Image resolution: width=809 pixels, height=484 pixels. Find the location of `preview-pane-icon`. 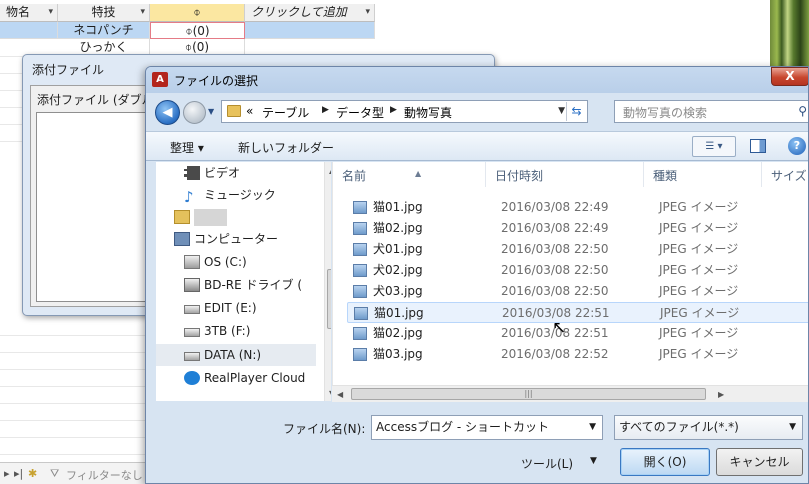

preview-pane-icon is located at coordinates (758, 146).